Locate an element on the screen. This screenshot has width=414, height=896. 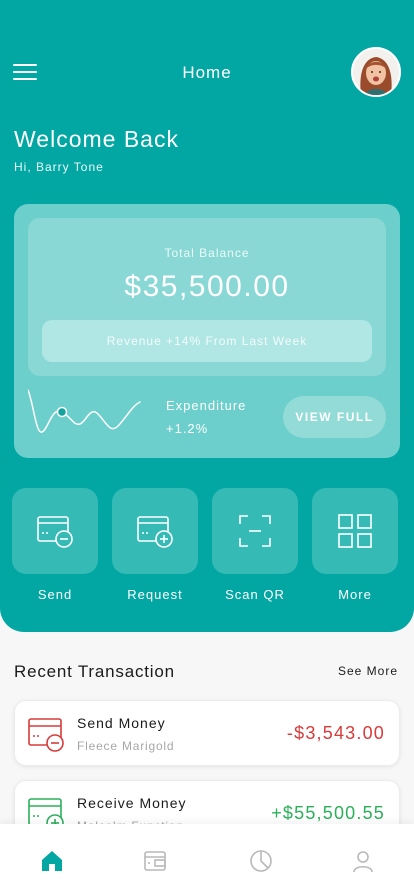
nav-profile is located at coordinates (363, 861).